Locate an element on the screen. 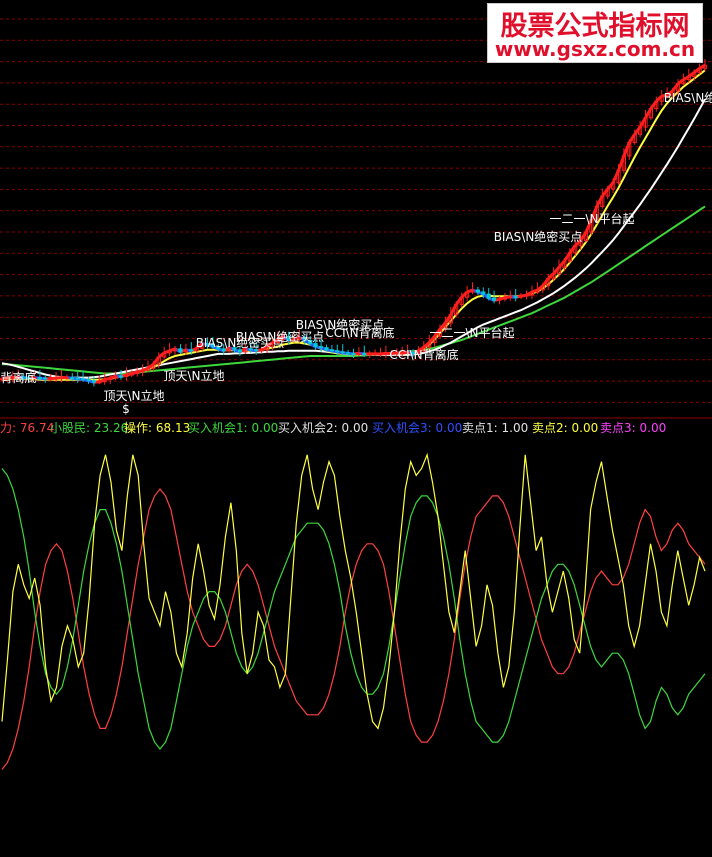  indicator-value: 买入机会3: 0.00 is located at coordinates (417, 428).